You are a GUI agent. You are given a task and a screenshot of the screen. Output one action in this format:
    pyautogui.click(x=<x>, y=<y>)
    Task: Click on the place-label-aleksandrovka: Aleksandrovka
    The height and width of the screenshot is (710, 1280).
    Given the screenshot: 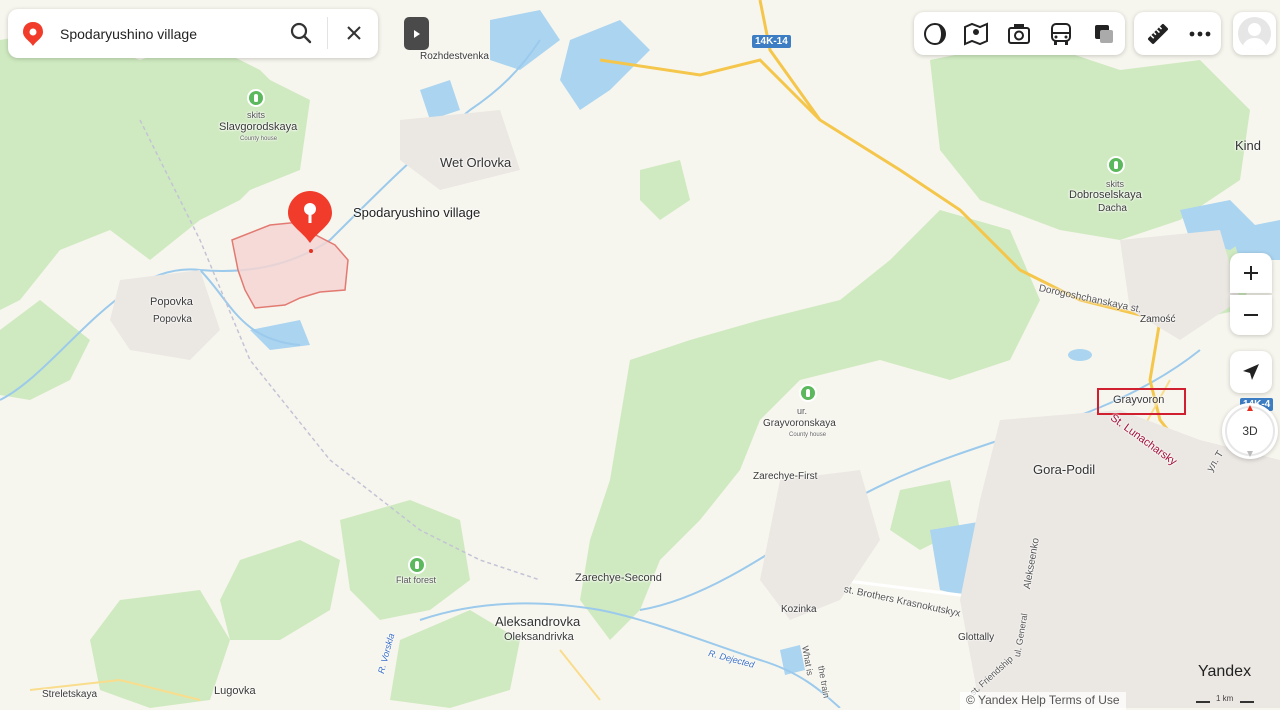 What is the action you would take?
    pyautogui.click(x=538, y=621)
    